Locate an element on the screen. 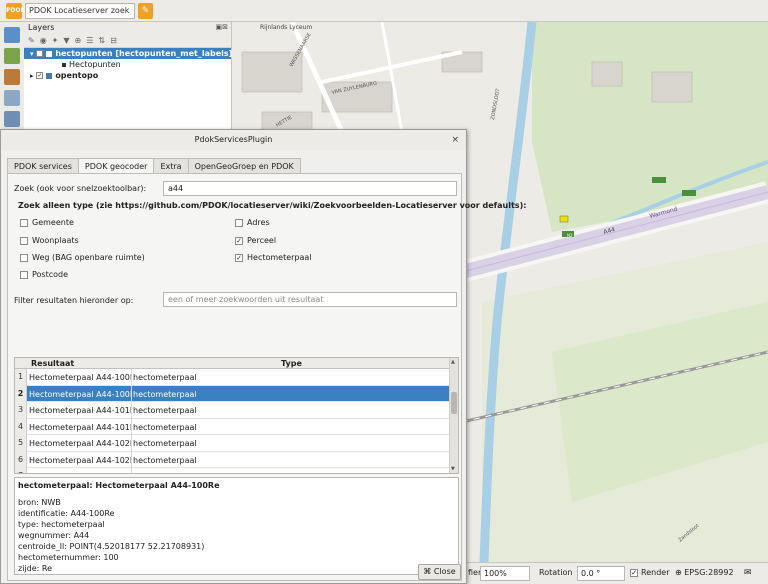  checkbox-postcode: Postcode is located at coordinates (44, 274).